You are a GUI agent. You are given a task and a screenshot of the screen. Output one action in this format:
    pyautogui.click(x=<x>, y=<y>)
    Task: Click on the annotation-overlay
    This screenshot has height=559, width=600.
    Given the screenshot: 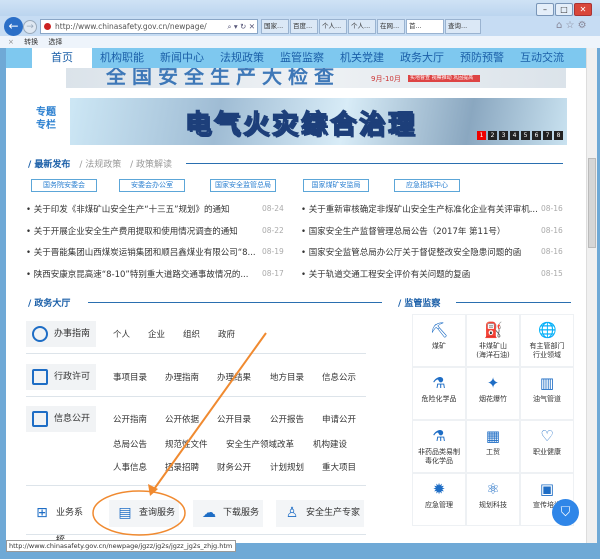 What is the action you would take?
    pyautogui.click(x=179, y=434)
    